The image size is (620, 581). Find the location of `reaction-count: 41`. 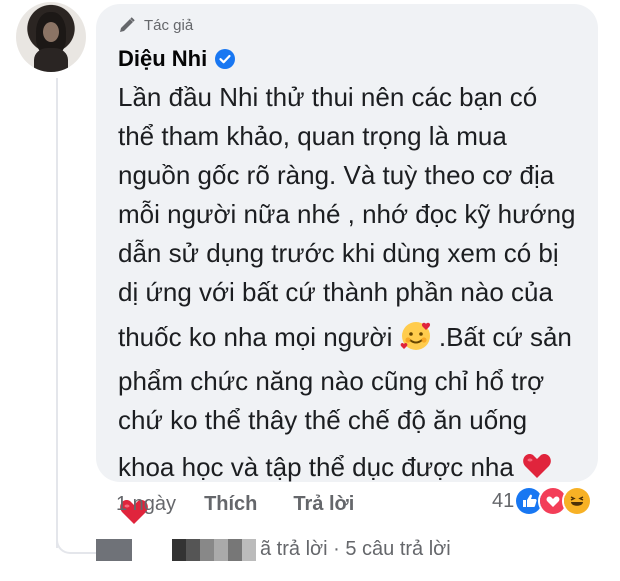

reaction-count: 41 is located at coordinates (503, 500).